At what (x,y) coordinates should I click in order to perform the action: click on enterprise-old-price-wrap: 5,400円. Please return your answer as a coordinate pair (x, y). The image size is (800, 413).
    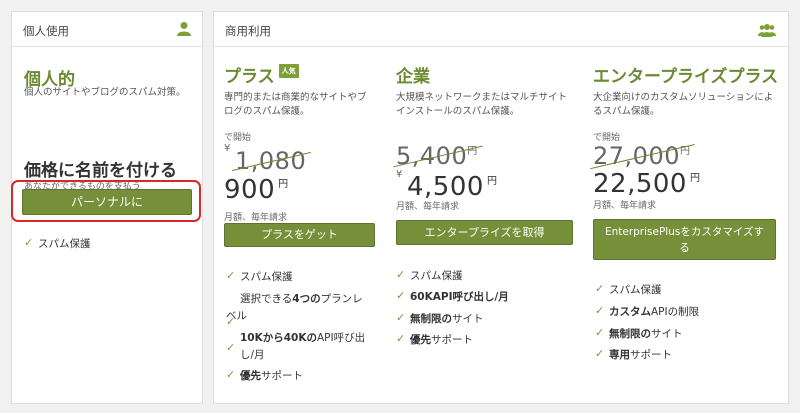
    Looking at the image, I should click on (438, 156).